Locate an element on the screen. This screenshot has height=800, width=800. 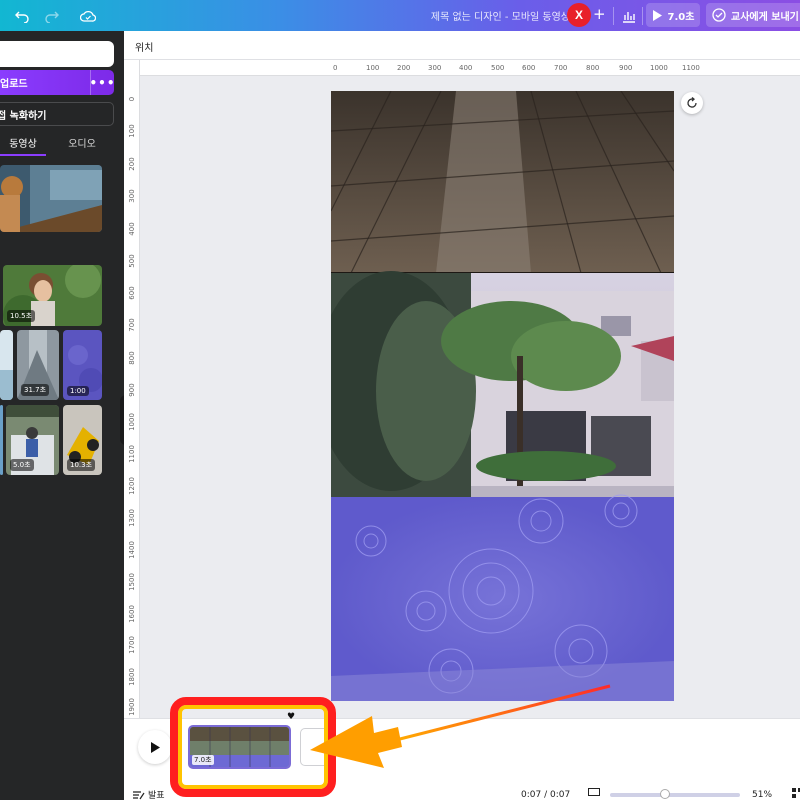
redo-icon is located at coordinates (52, 16).